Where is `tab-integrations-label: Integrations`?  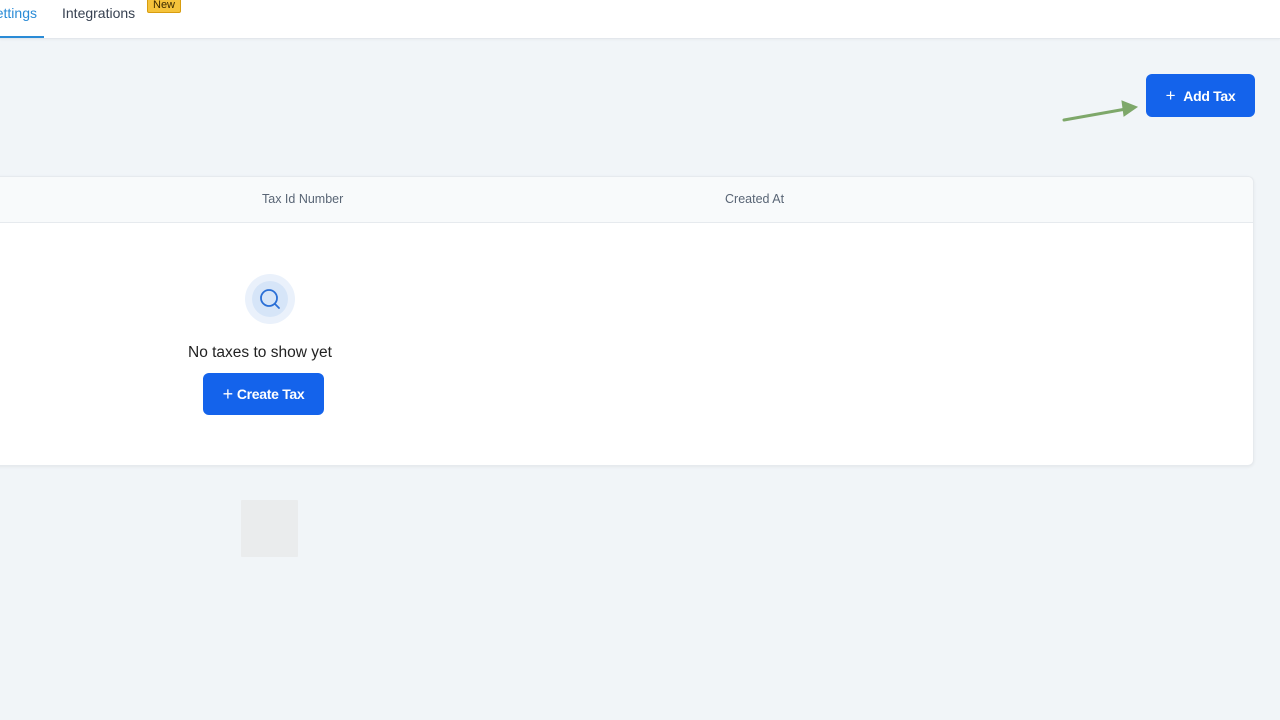 tab-integrations-label: Integrations is located at coordinates (99, 13).